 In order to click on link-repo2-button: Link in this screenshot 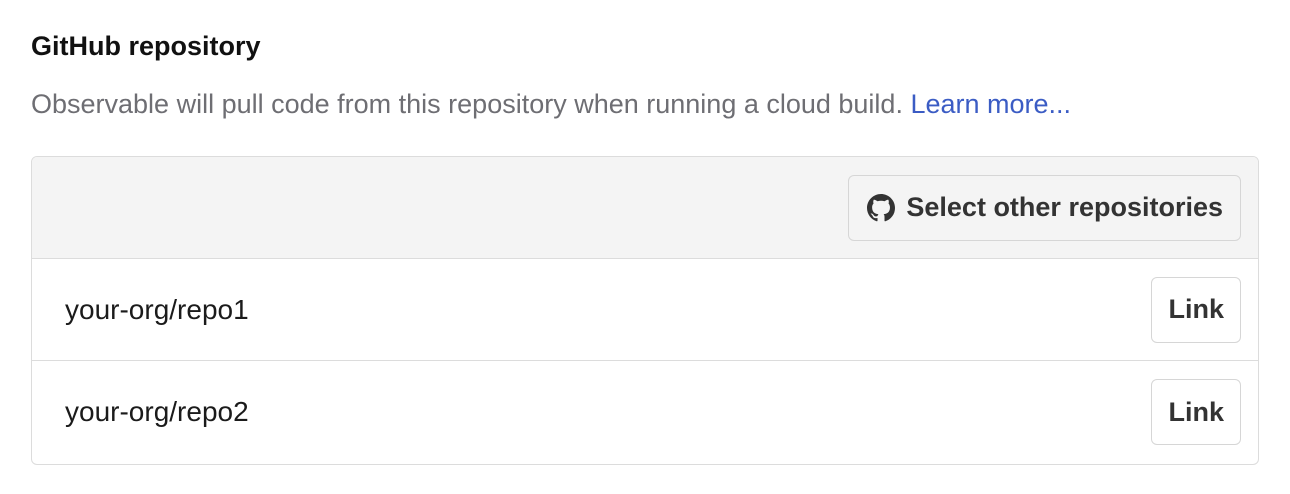, I will do `click(1196, 412)`.